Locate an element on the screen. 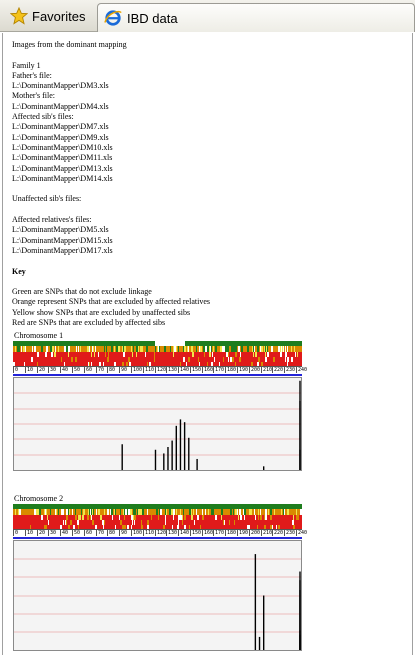 The width and height of the screenshot is (415, 655). affected-sib-file: L:\DominantMapper\DM14.xls is located at coordinates (62, 178).